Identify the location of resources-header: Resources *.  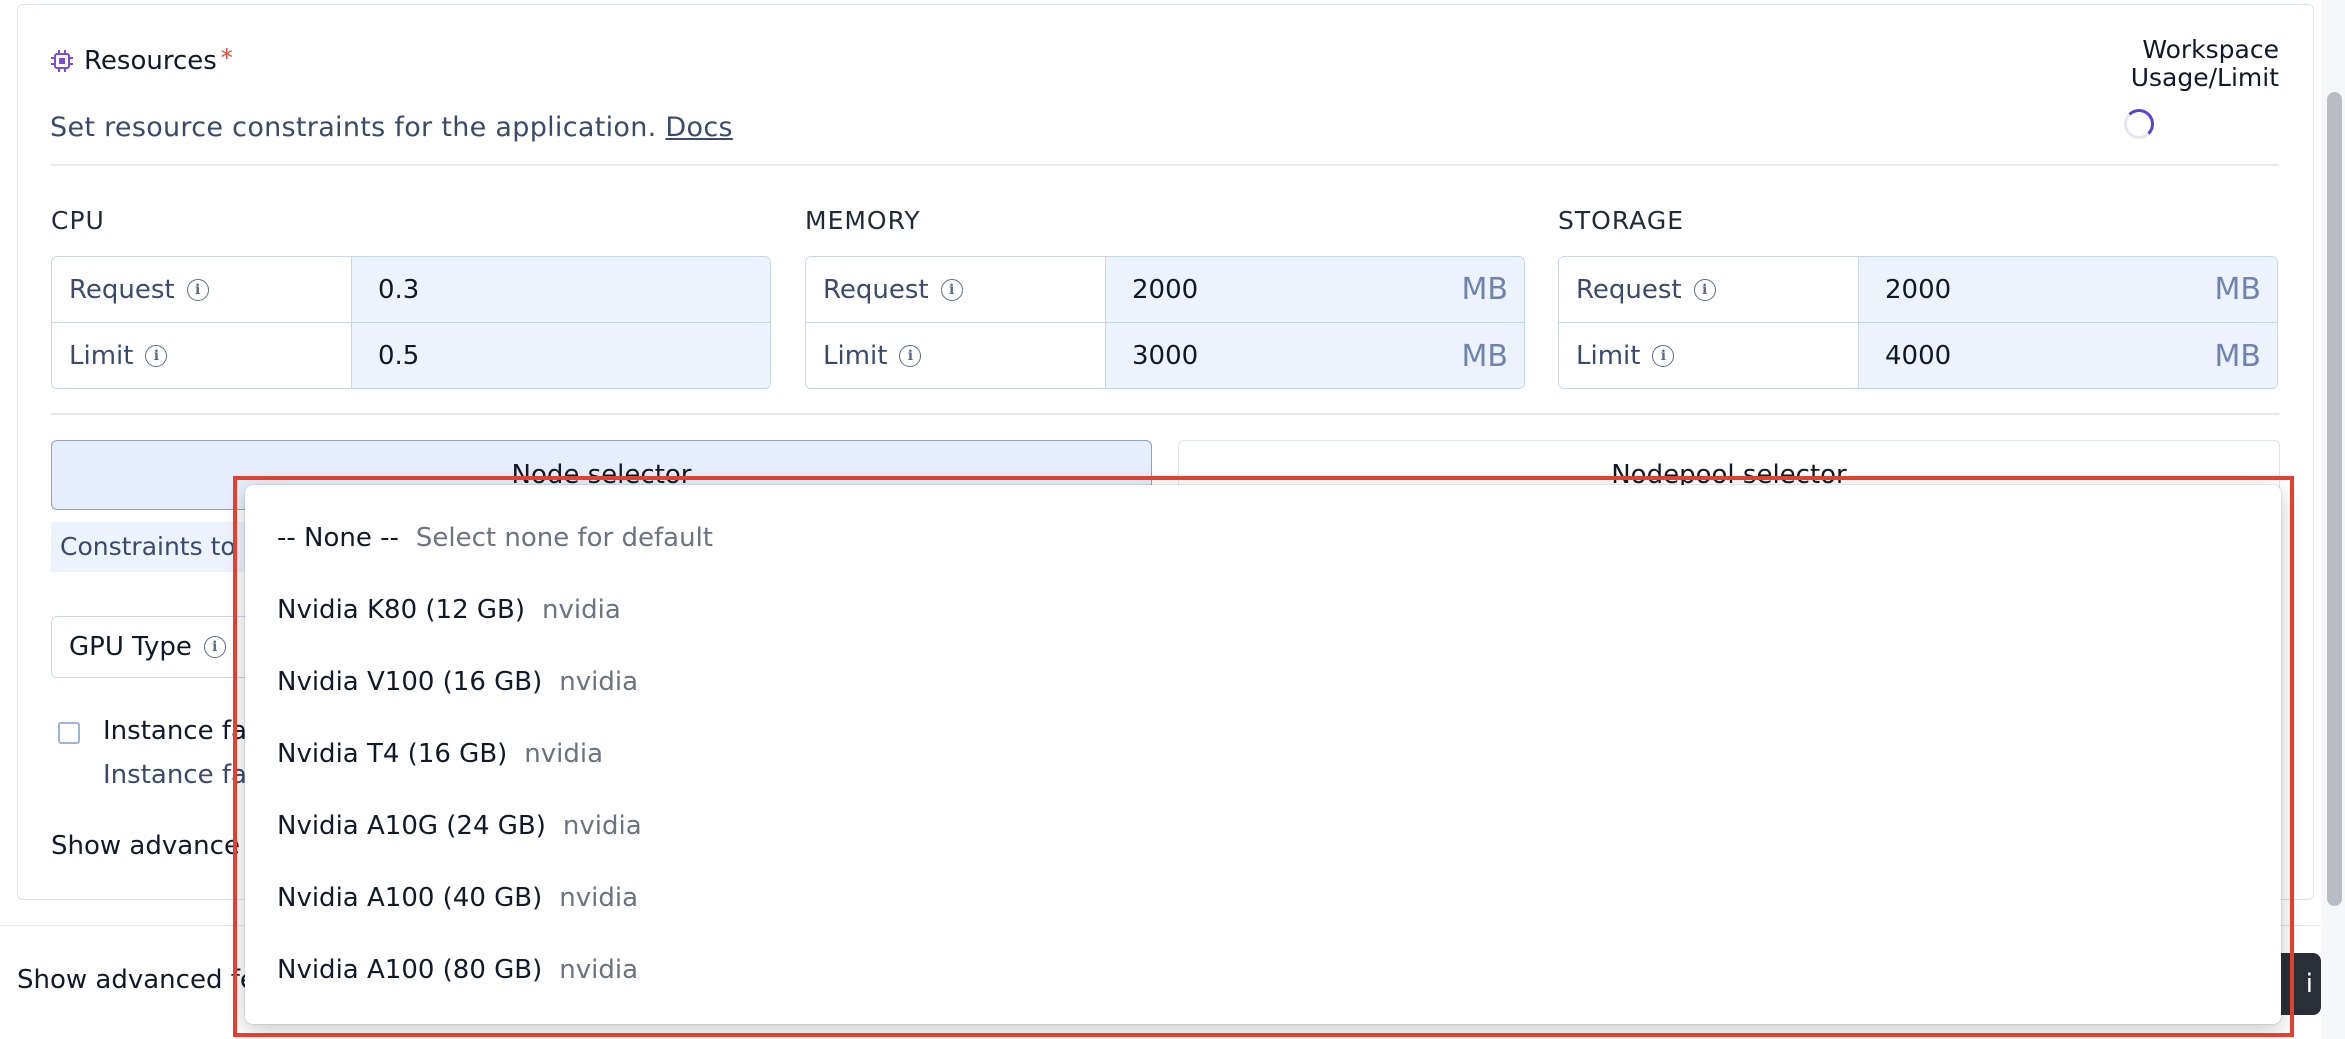
(141, 60).